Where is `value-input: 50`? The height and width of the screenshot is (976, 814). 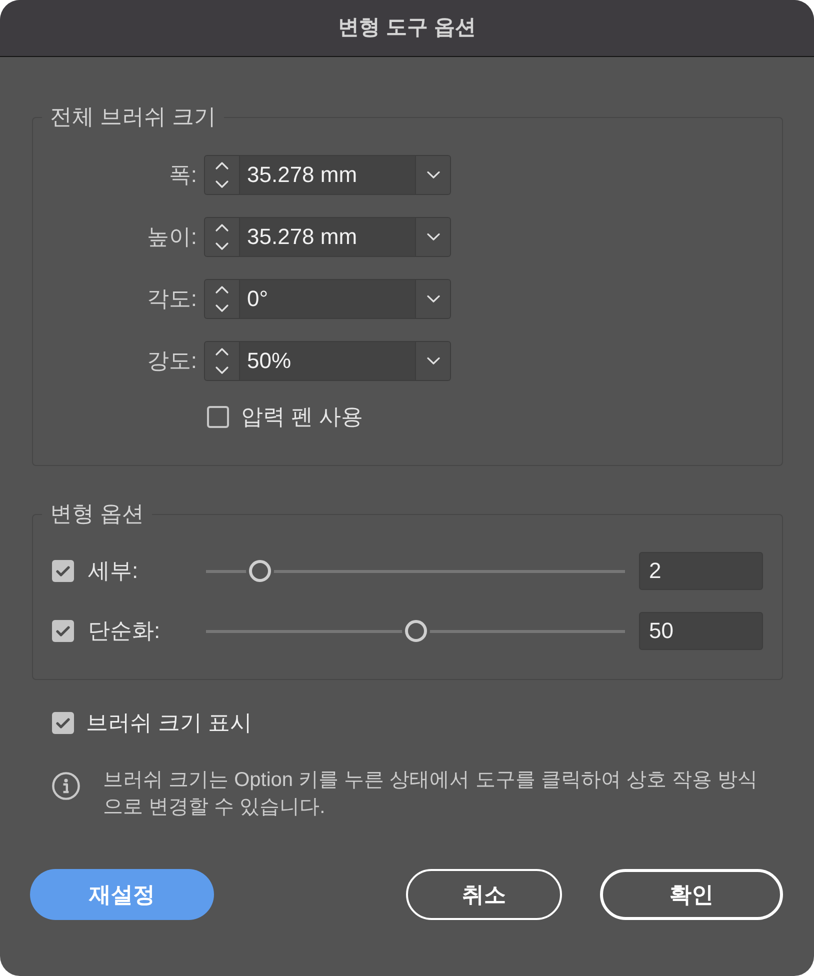 value-input: 50 is located at coordinates (701, 631).